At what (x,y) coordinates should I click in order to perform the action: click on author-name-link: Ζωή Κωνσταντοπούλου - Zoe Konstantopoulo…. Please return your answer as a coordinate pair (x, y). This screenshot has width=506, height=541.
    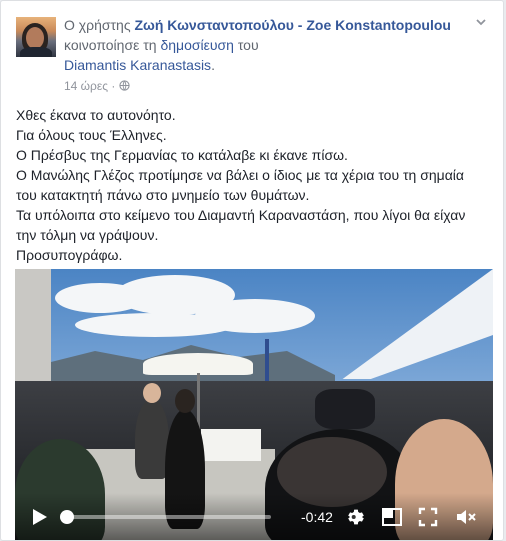
    Looking at the image, I should click on (292, 25).